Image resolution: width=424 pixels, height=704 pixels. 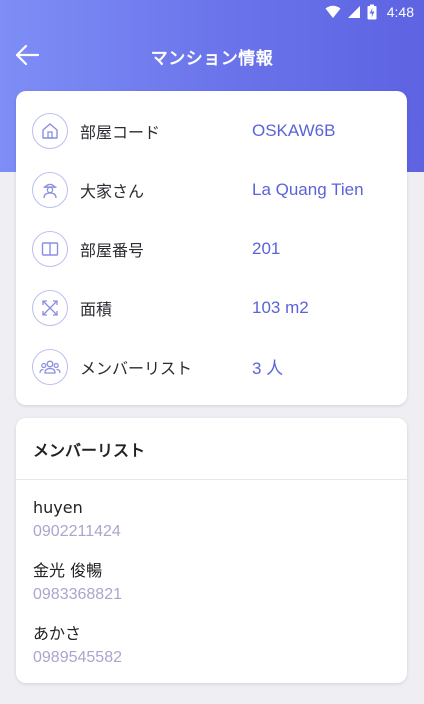 I want to click on member-list-header: メンバーリスト, so click(x=211, y=449).